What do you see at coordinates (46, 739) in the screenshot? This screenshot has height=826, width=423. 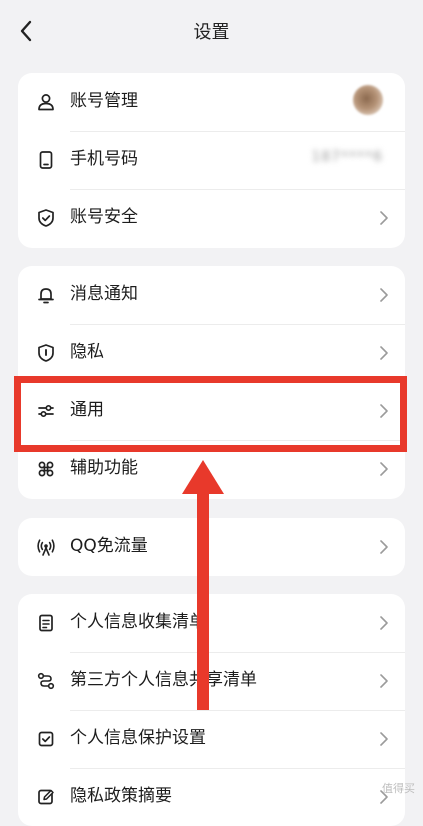 I see `checkbox-icon` at bounding box center [46, 739].